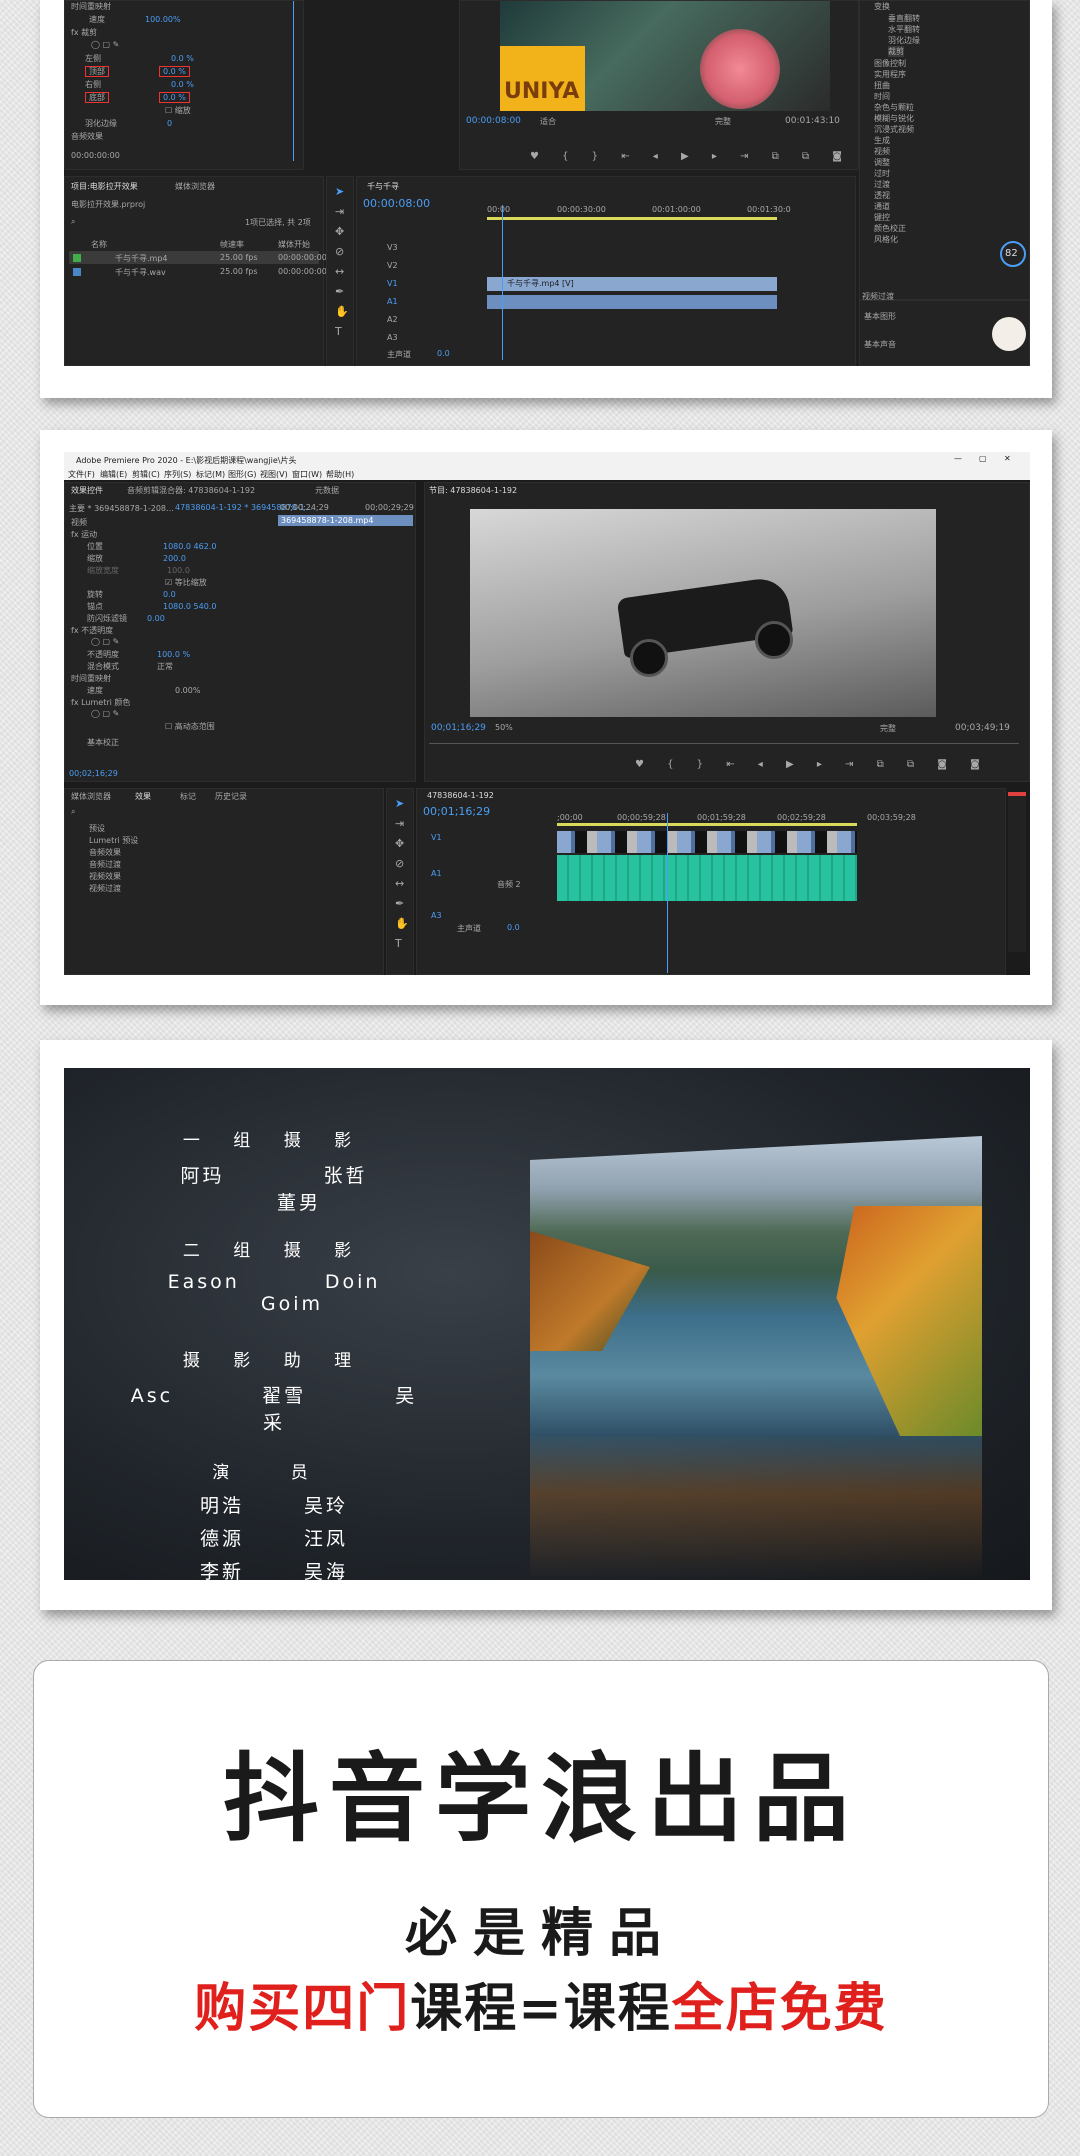  Describe the element at coordinates (138, 570) in the screenshot. I see `effect-row: 缩放宽度 100.0` at that location.